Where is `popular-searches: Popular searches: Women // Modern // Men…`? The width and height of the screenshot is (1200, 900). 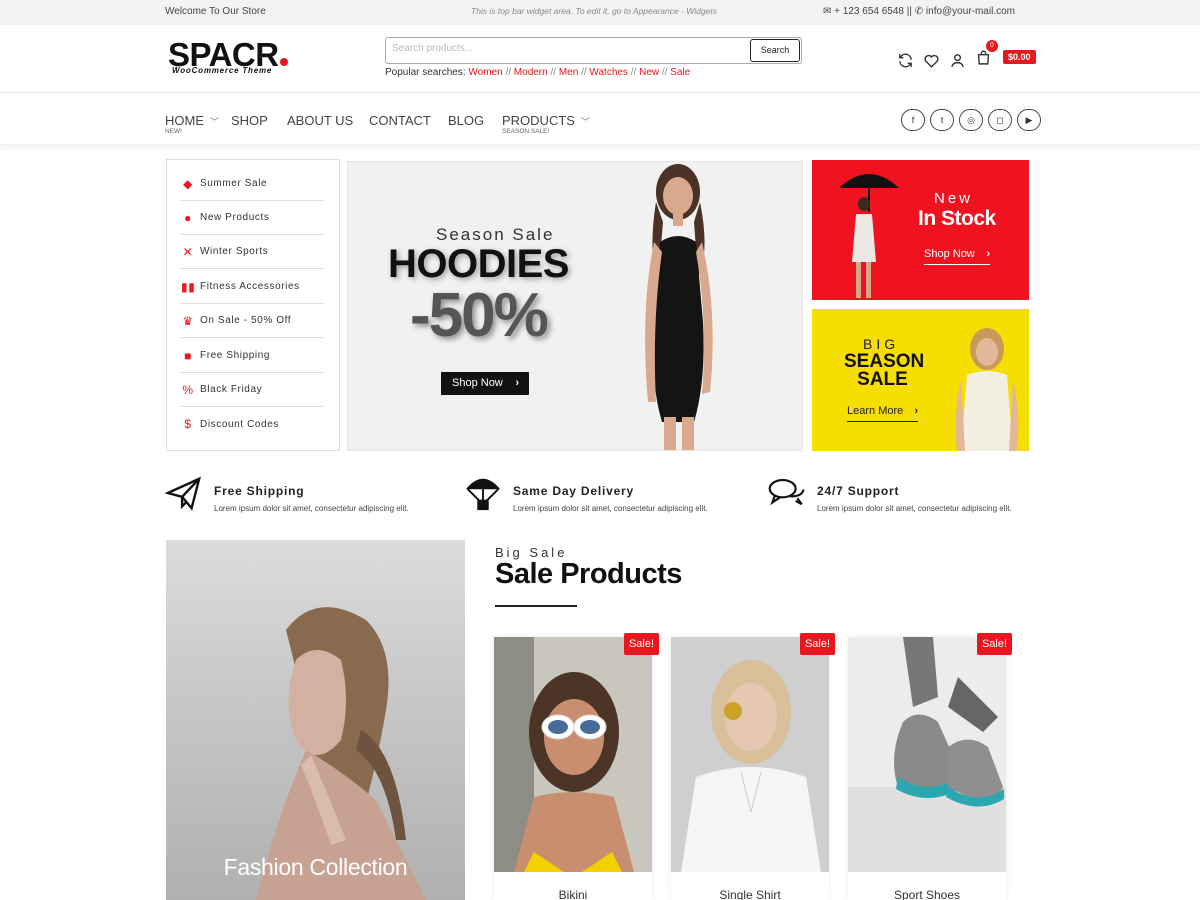 popular-searches: Popular searches: Women // Modern // Men… is located at coordinates (538, 72).